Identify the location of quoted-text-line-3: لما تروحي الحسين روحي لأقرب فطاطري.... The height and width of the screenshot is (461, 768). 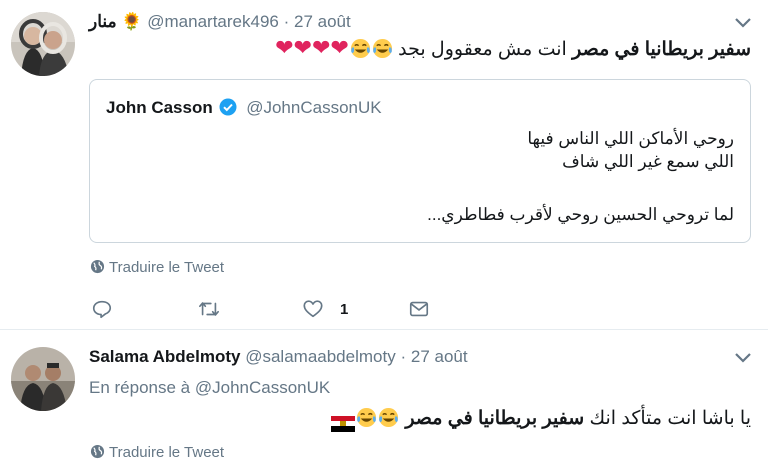
(580, 214).